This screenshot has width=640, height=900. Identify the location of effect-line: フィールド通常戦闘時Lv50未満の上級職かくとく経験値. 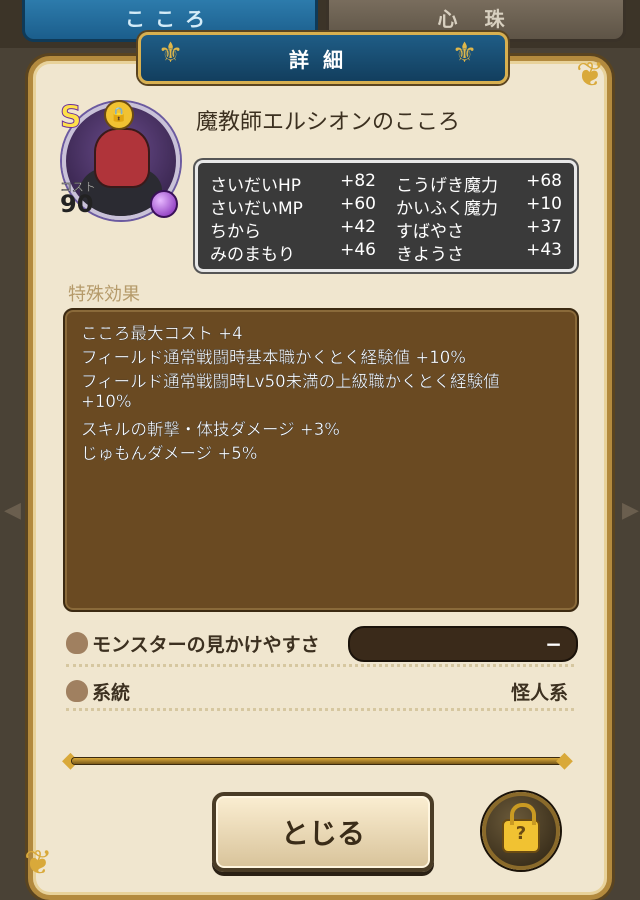
(290, 381).